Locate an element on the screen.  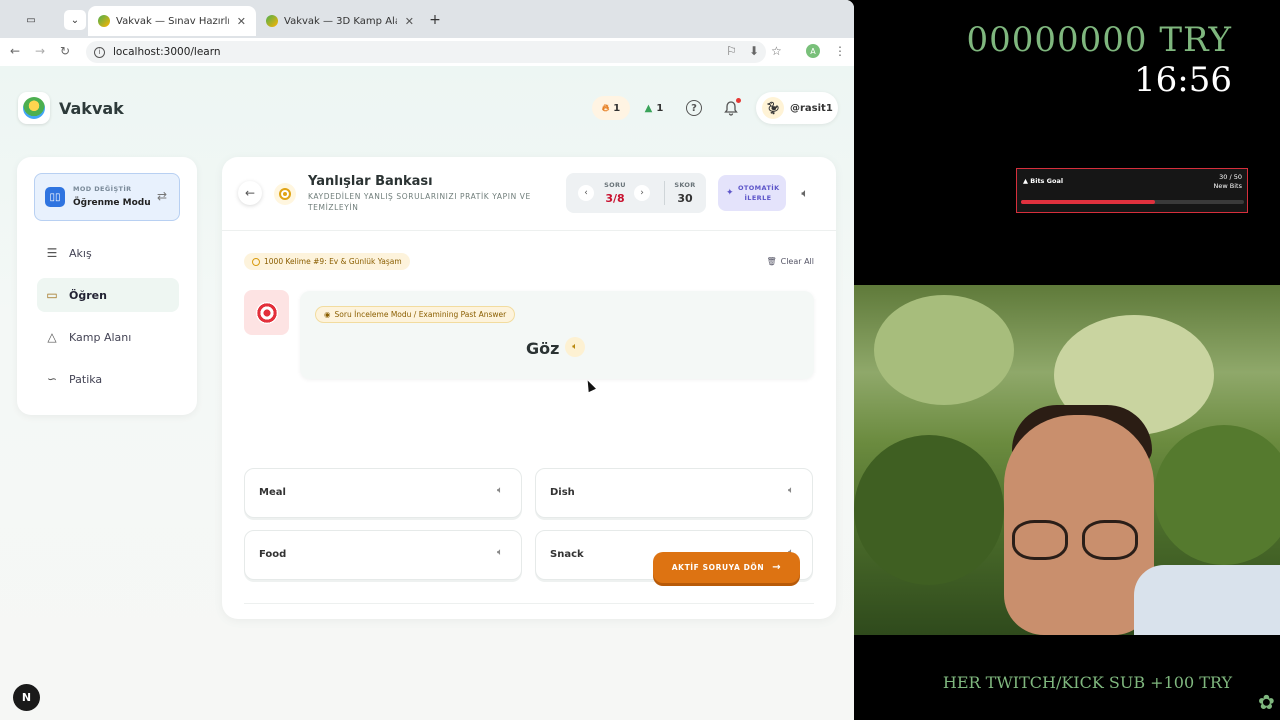
option-label: Food is located at coordinates (273, 554).